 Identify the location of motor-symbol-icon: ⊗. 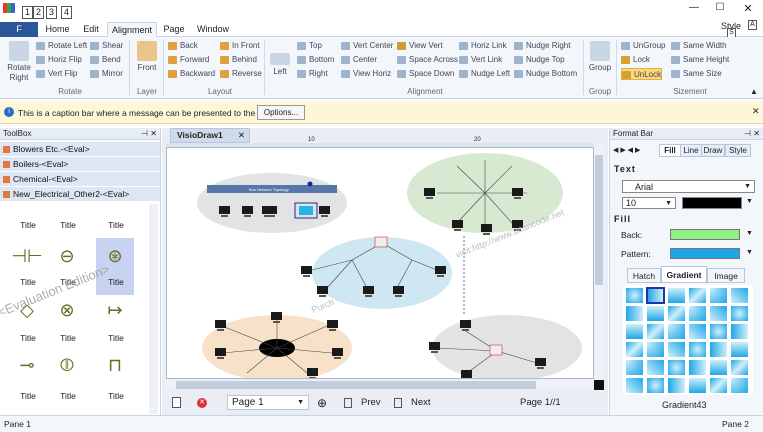
(67, 310).